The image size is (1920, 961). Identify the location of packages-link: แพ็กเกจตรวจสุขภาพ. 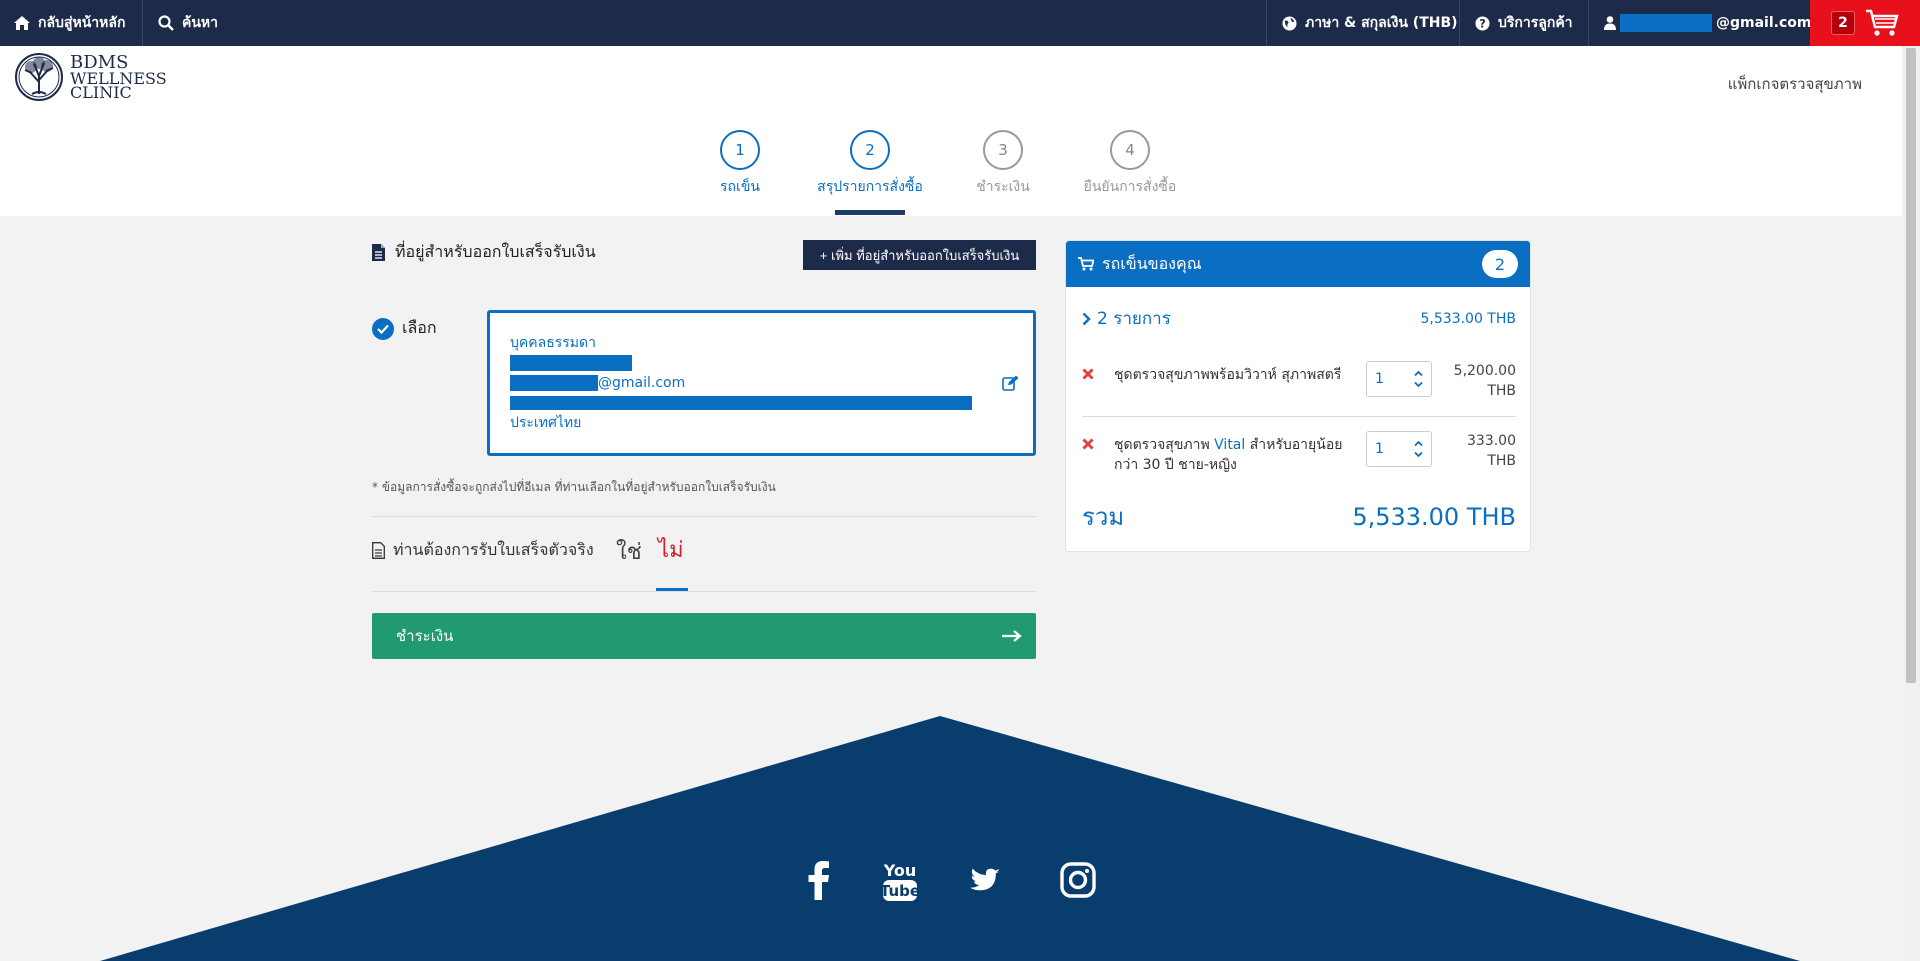
(1795, 84).